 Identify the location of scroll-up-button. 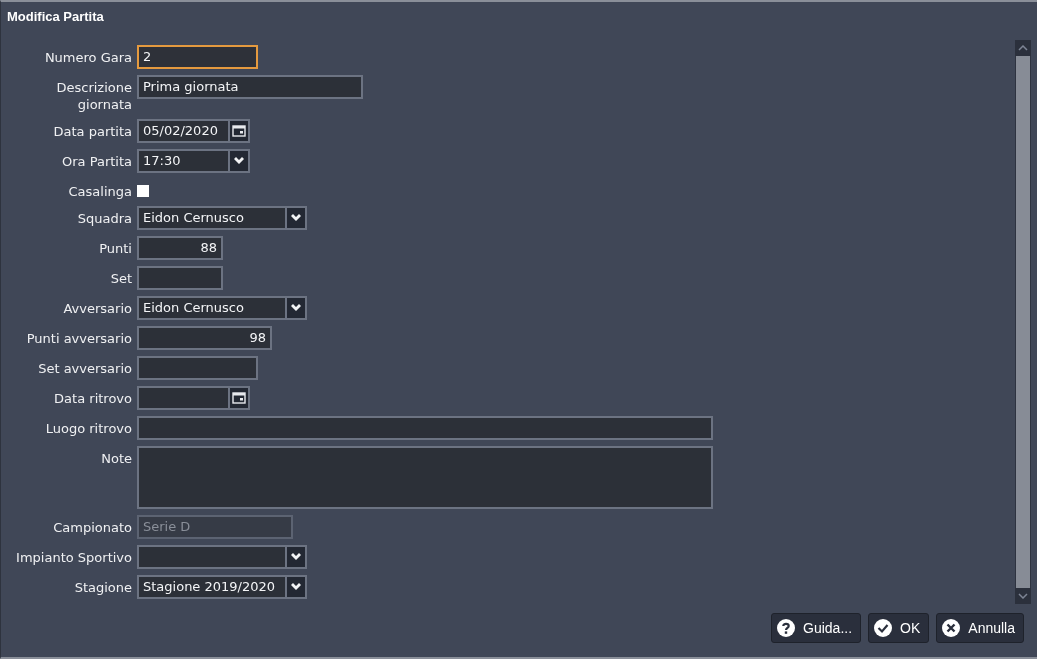
(1023, 48).